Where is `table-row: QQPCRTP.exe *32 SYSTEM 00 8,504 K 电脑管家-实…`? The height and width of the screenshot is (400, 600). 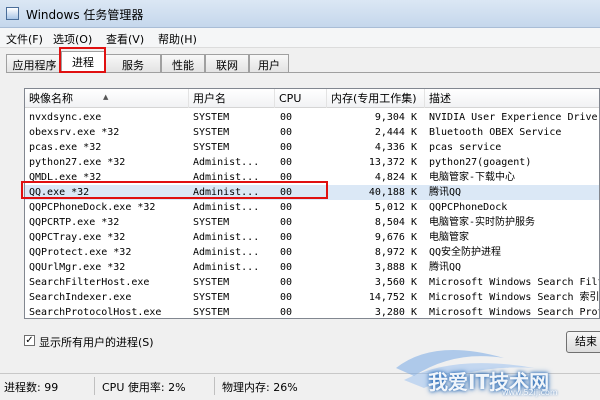 table-row: QQPCRTP.exe *32 SYSTEM 00 8,504 K 电脑管家-实… is located at coordinates (312, 222).